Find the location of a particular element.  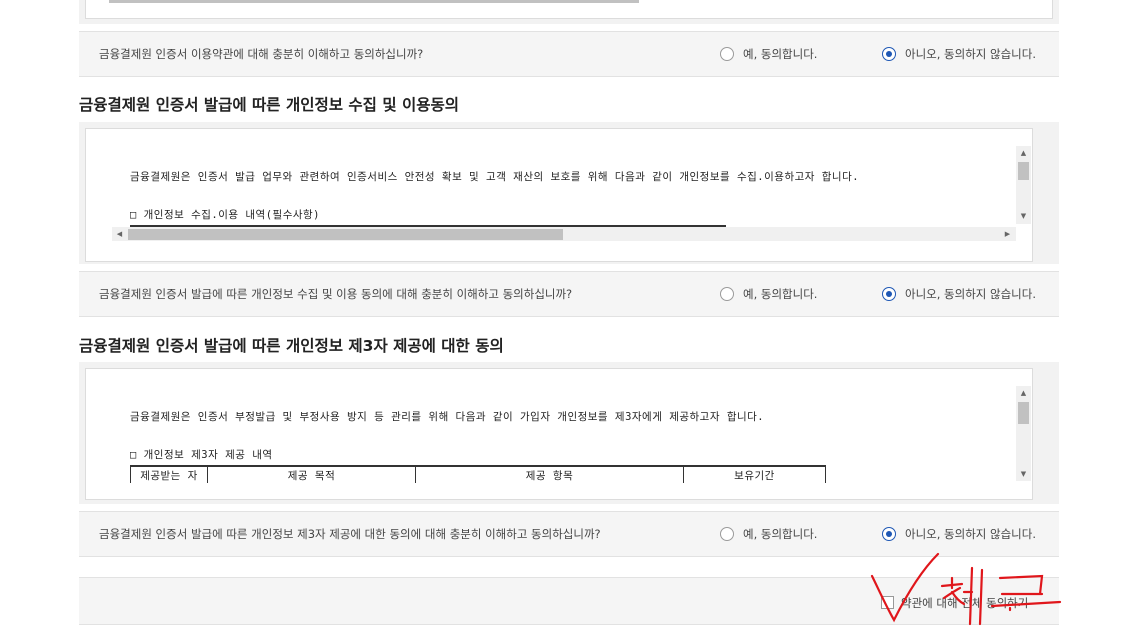

terms-consent-question: 금융결제원 인증서 이용약관에 대해 충분히 이해하고 동의하십니까? is located at coordinates (261, 54).